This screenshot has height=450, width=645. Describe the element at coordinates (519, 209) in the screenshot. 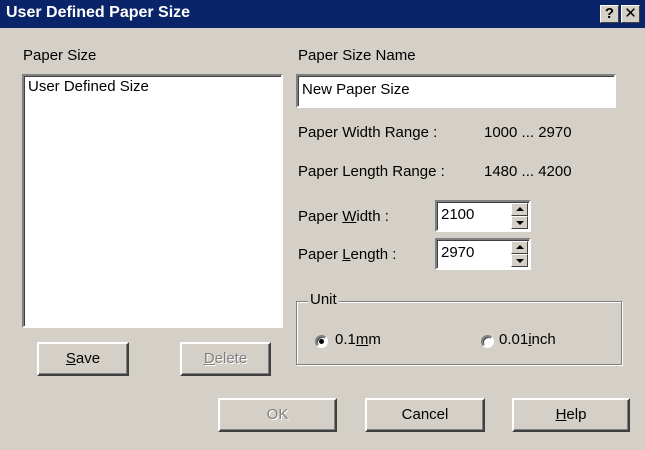

I see `width-up-arrow-icon` at that location.